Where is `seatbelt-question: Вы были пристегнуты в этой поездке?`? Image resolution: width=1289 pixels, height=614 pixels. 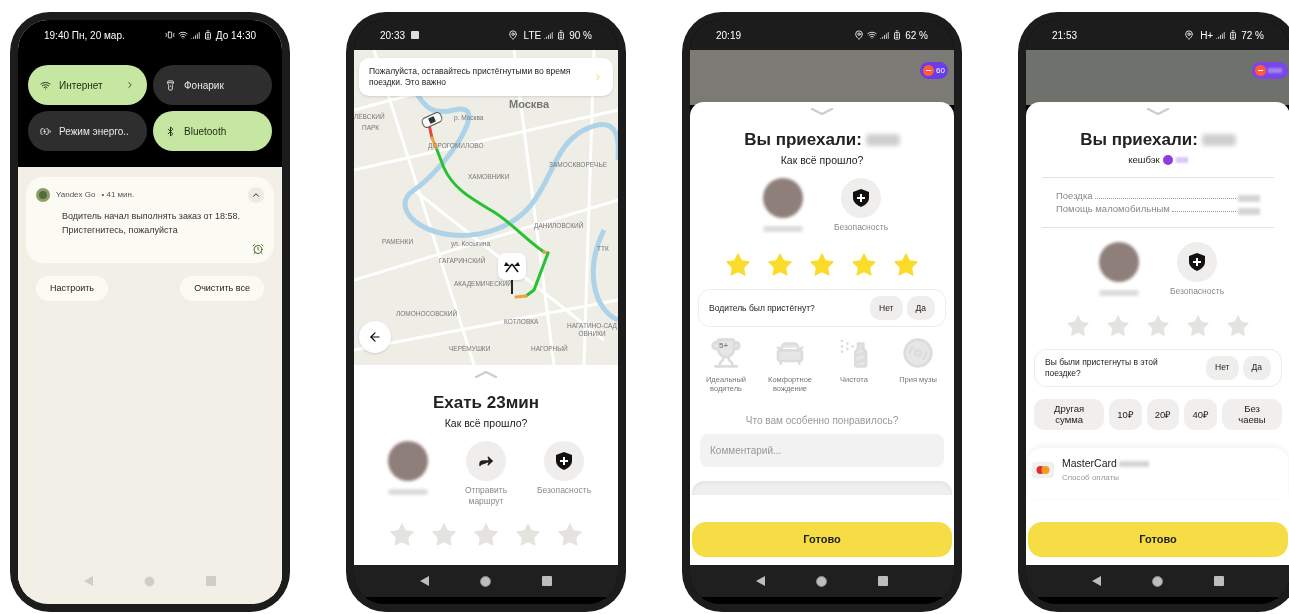
seatbelt-question: Вы были пристегнуты в этой поездке? is located at coordinates (1102, 367).